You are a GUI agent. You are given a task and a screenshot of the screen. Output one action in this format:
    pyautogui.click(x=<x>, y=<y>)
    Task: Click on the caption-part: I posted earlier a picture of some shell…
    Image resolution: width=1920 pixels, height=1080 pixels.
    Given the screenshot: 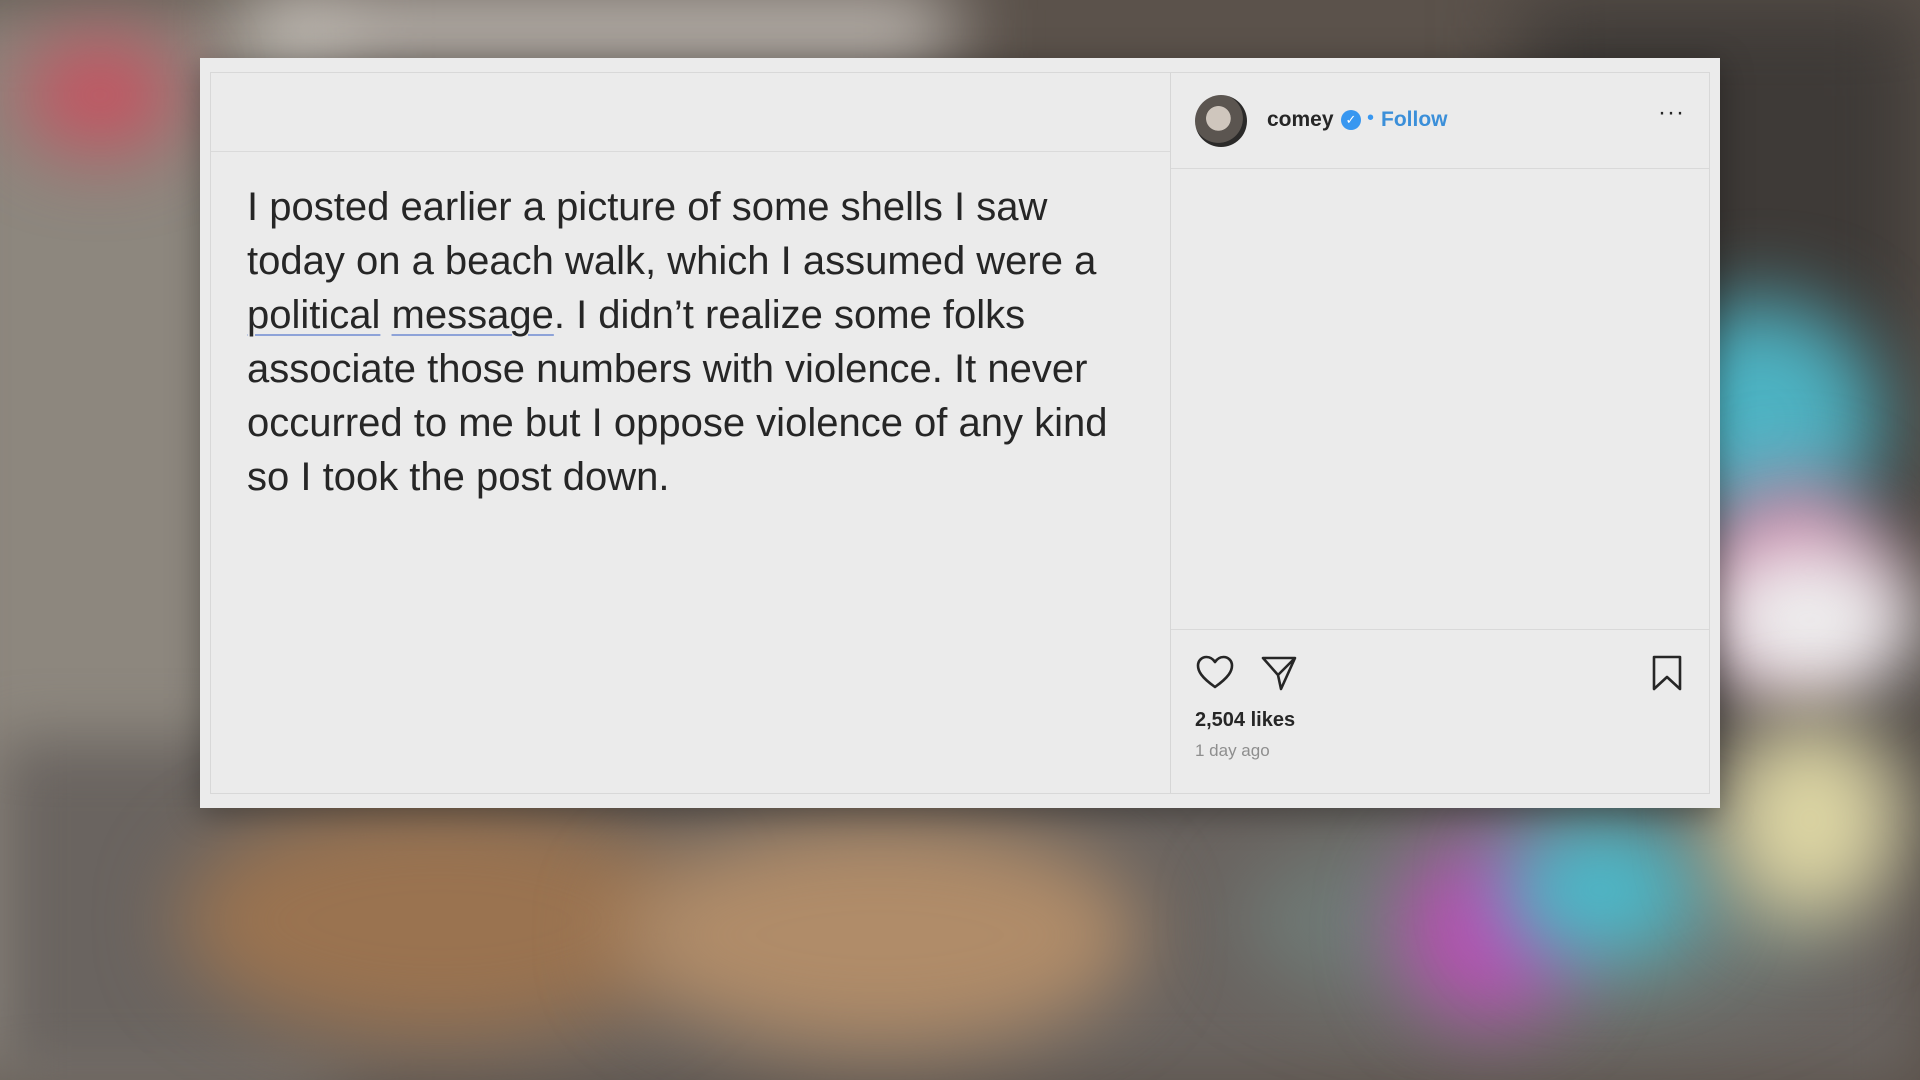 What is the action you would take?
    pyautogui.click(x=672, y=234)
    